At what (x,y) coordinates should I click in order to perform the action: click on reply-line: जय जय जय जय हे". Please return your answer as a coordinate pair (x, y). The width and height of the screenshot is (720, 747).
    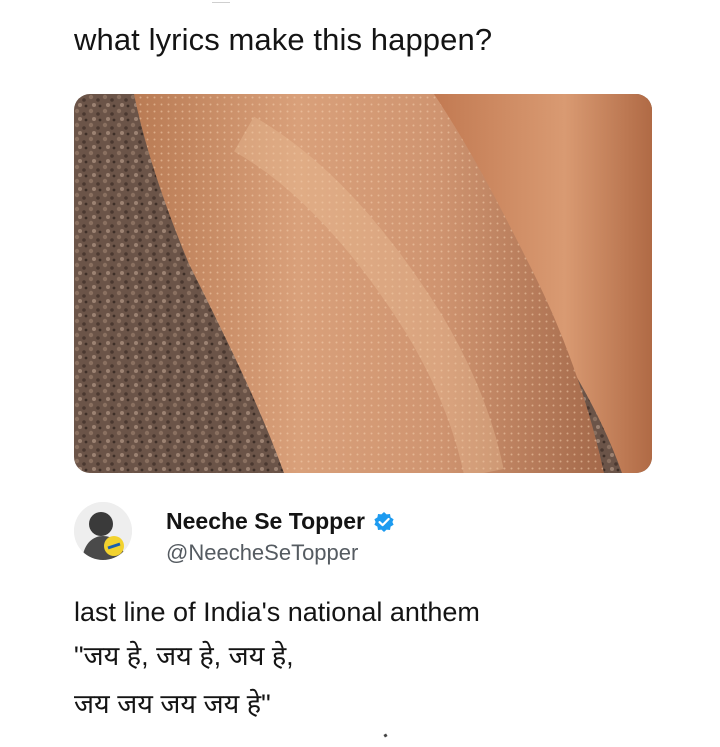
    Looking at the image, I should click on (172, 704).